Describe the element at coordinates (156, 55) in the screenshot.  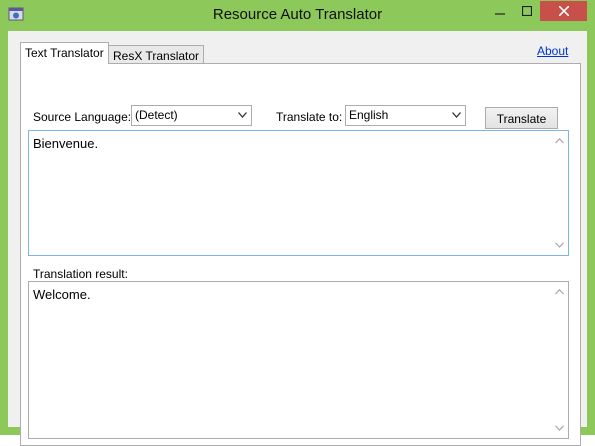
I see `tab-resx-translator: ResX Translator` at that location.